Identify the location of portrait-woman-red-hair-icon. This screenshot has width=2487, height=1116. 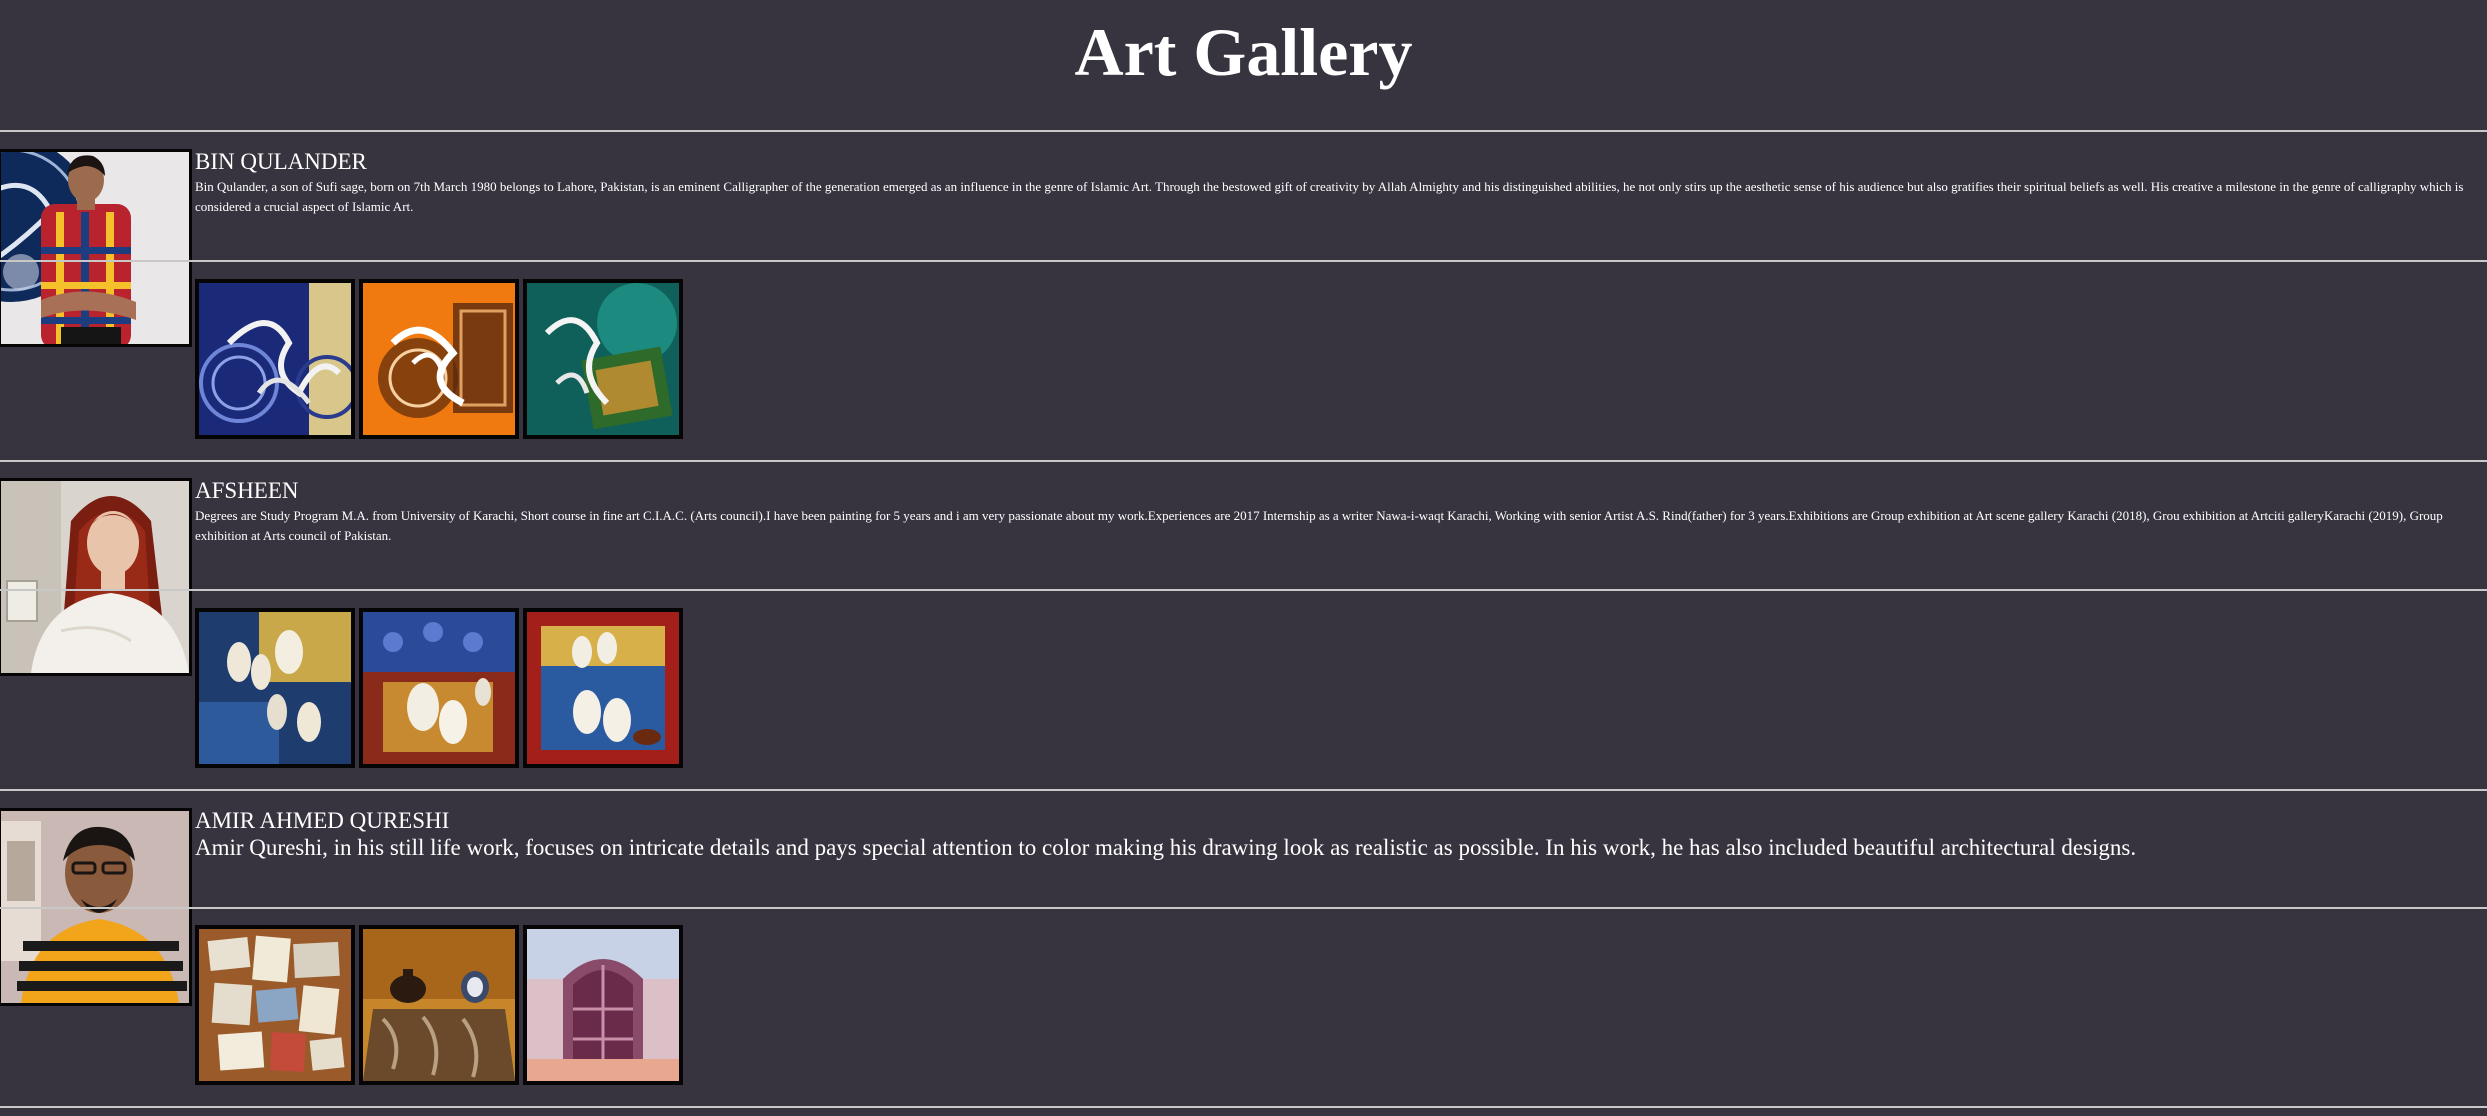
(95, 577).